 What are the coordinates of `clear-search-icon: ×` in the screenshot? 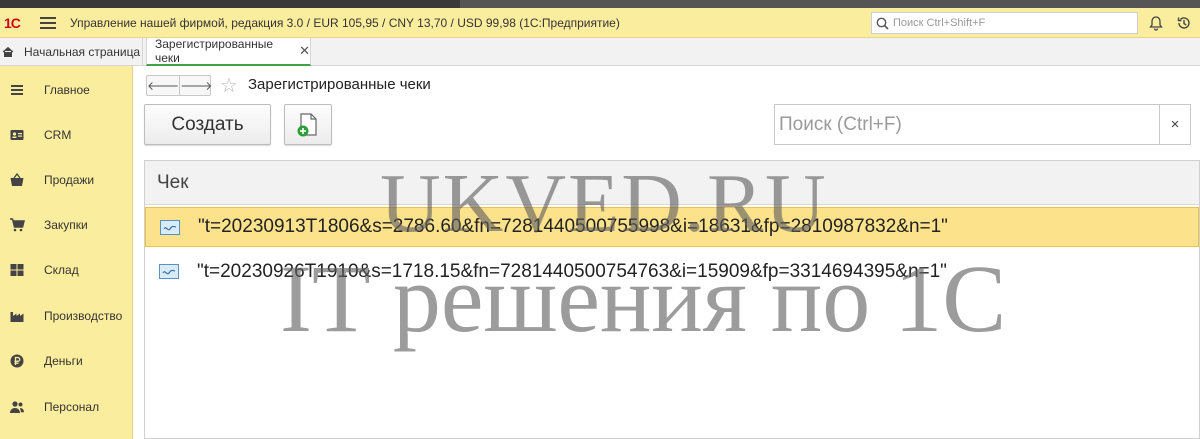 It's located at (1175, 124).